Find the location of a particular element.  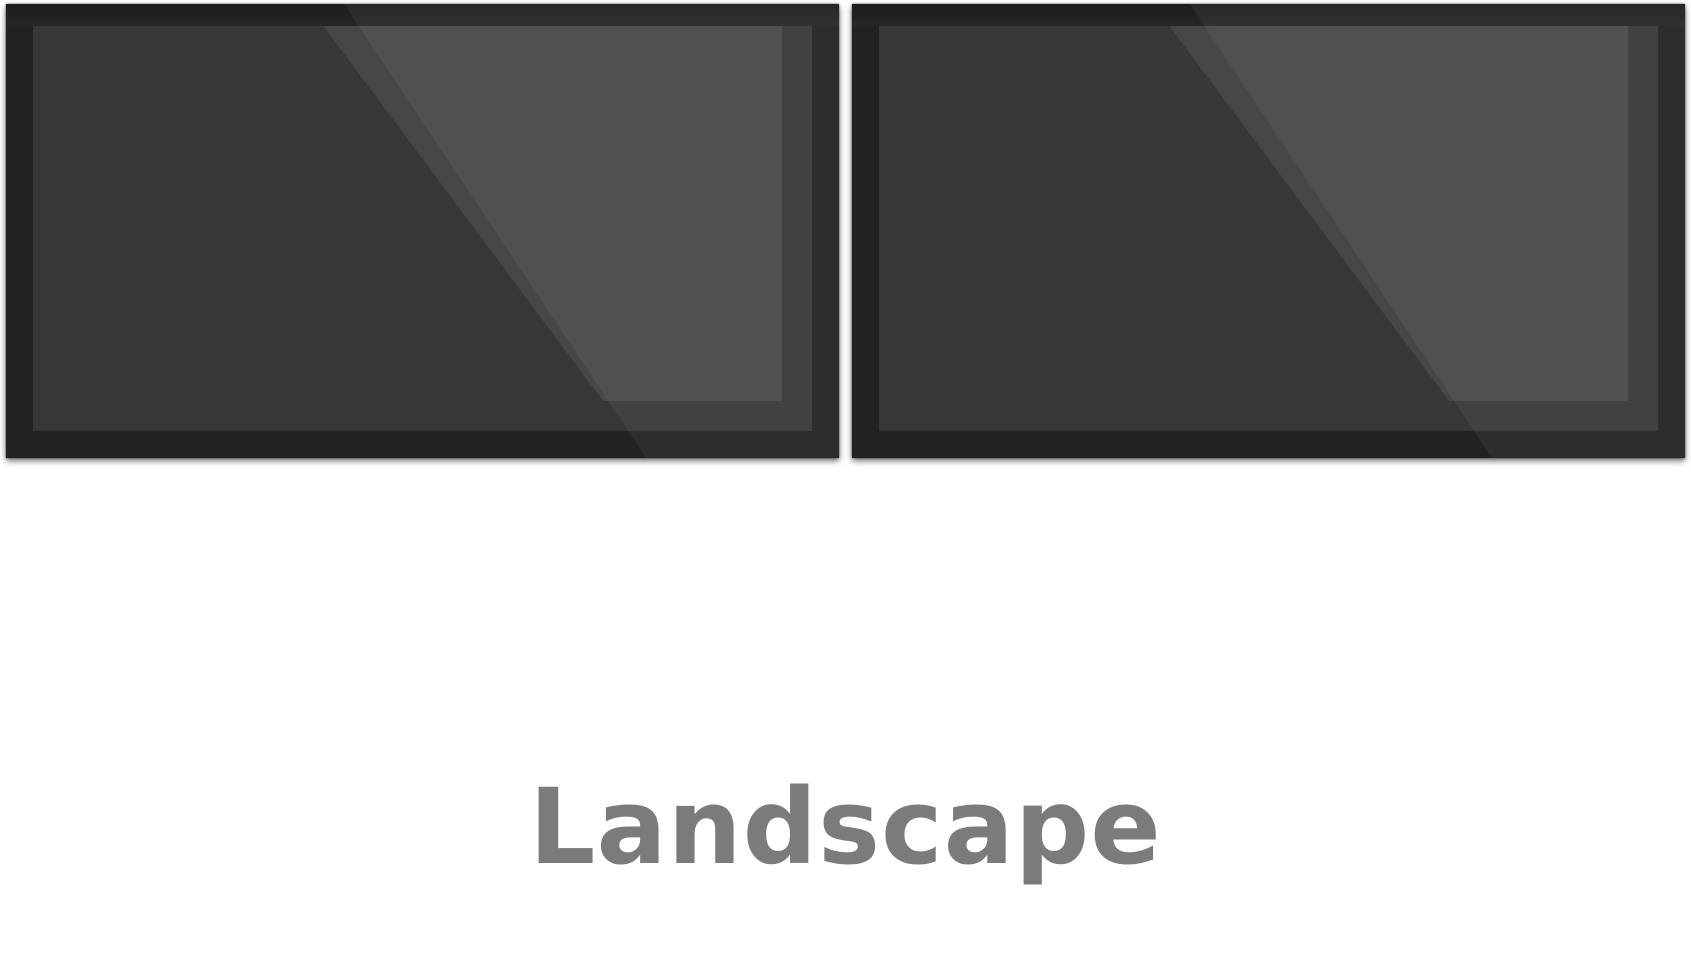

left-monitor-bezel is located at coordinates (422, 15).